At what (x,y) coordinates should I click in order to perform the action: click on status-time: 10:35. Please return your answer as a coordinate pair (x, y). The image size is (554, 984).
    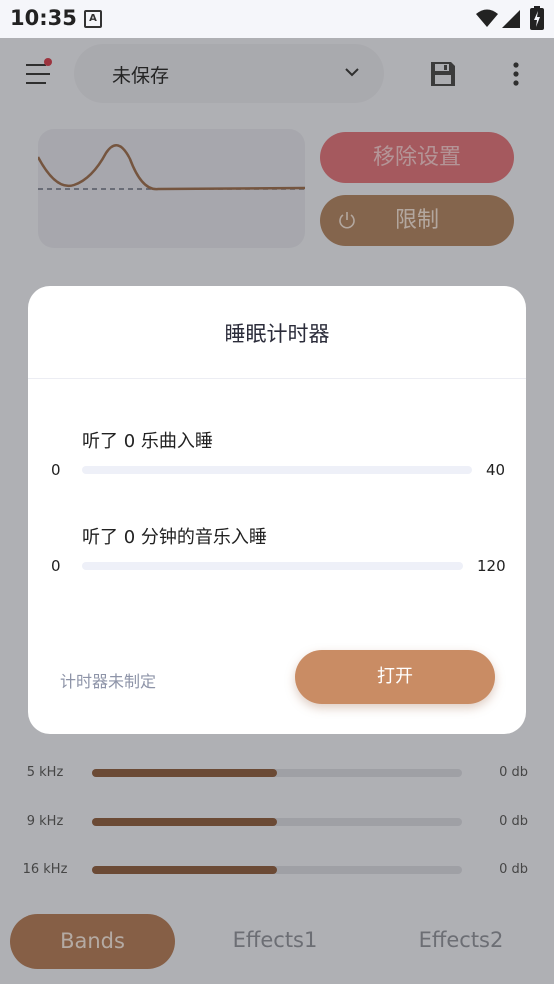
    Looking at the image, I should click on (43, 18).